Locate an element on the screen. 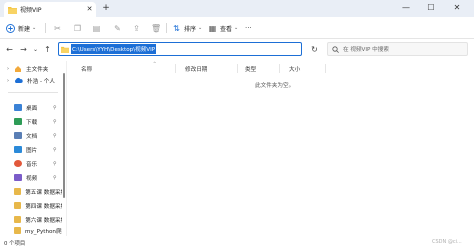 The height and width of the screenshot is (249, 474). sidebar-item-documents: 文档 ⚲ is located at coordinates (33, 135).